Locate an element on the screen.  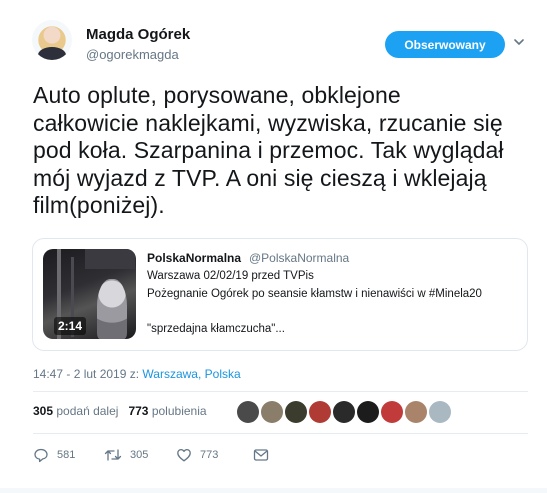
timestamp-text: 14:47 - 2 lut 2019 z: is located at coordinates (87, 374).